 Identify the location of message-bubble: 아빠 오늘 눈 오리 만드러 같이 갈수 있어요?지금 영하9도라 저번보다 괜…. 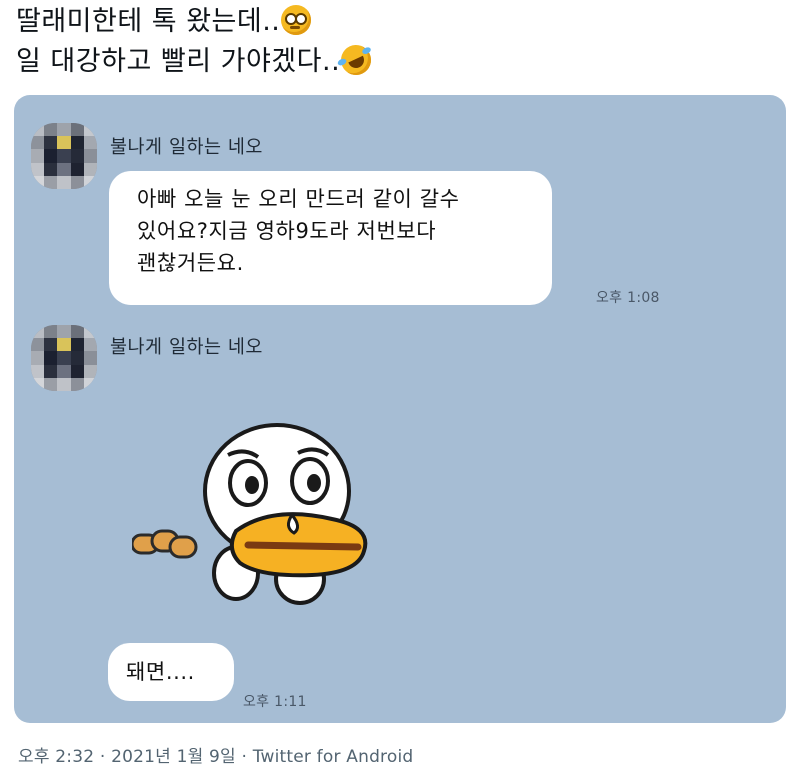
(330, 238).